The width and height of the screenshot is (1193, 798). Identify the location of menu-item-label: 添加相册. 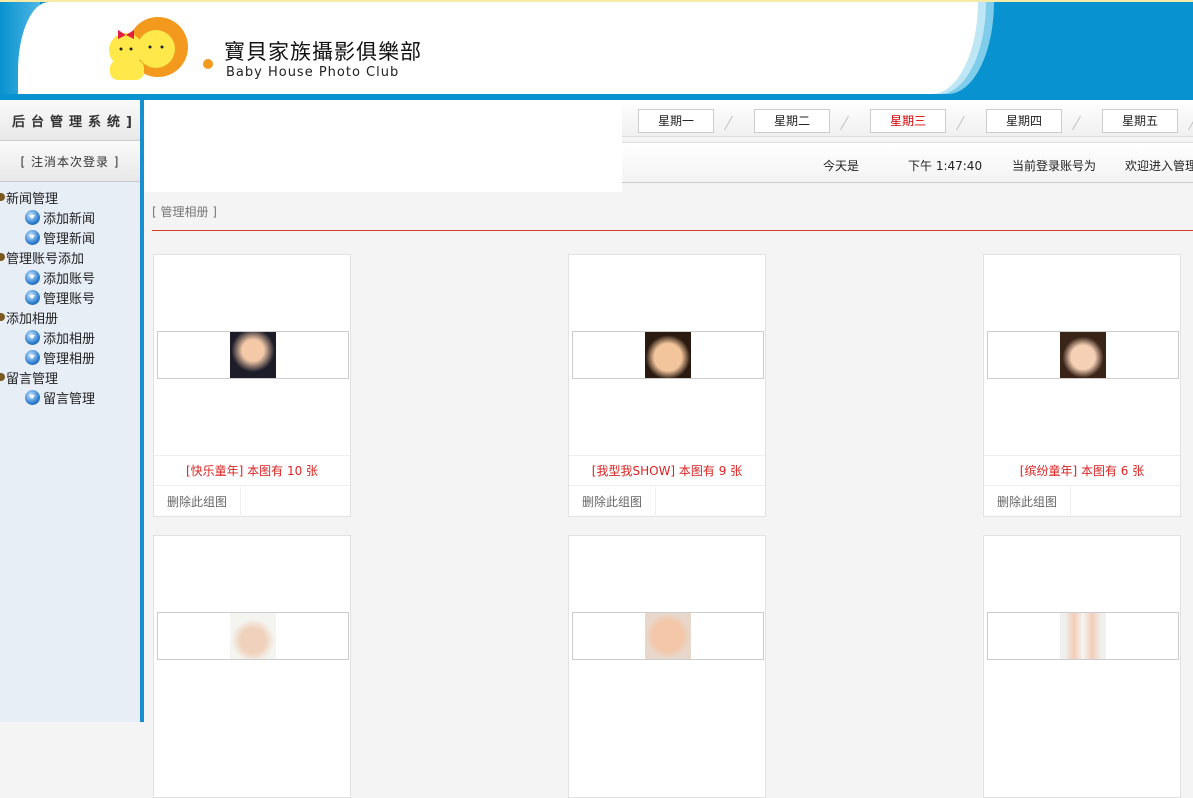
(69, 339).